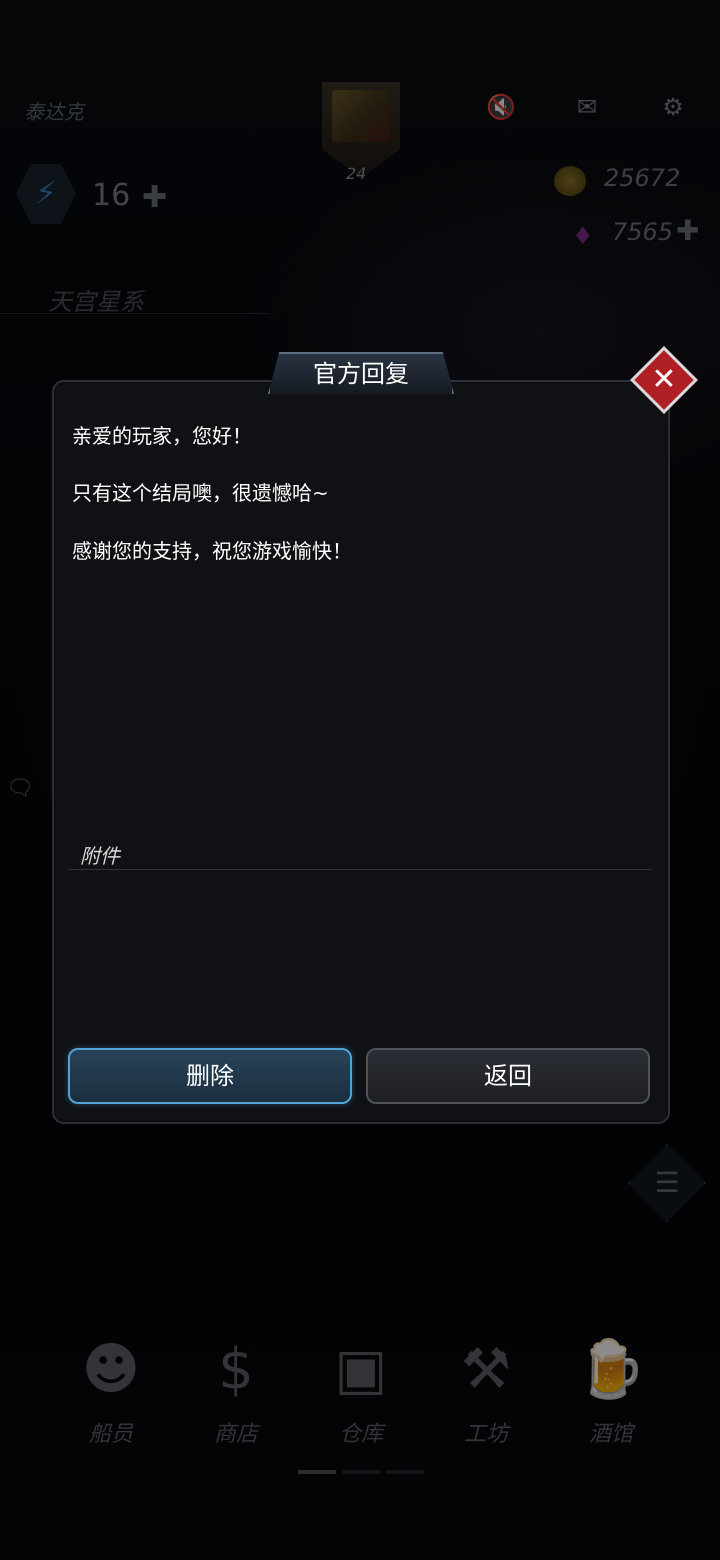 Image resolution: width=720 pixels, height=1560 pixels. Describe the element at coordinates (212, 551) in the screenshot. I see `message-line: 感谢您的支持，祝您游戏愉快！` at that location.